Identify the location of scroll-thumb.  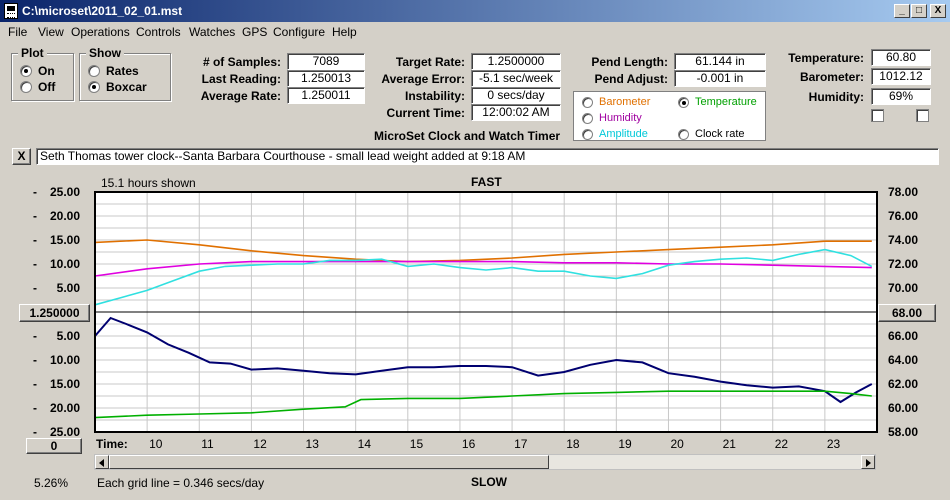
(329, 462).